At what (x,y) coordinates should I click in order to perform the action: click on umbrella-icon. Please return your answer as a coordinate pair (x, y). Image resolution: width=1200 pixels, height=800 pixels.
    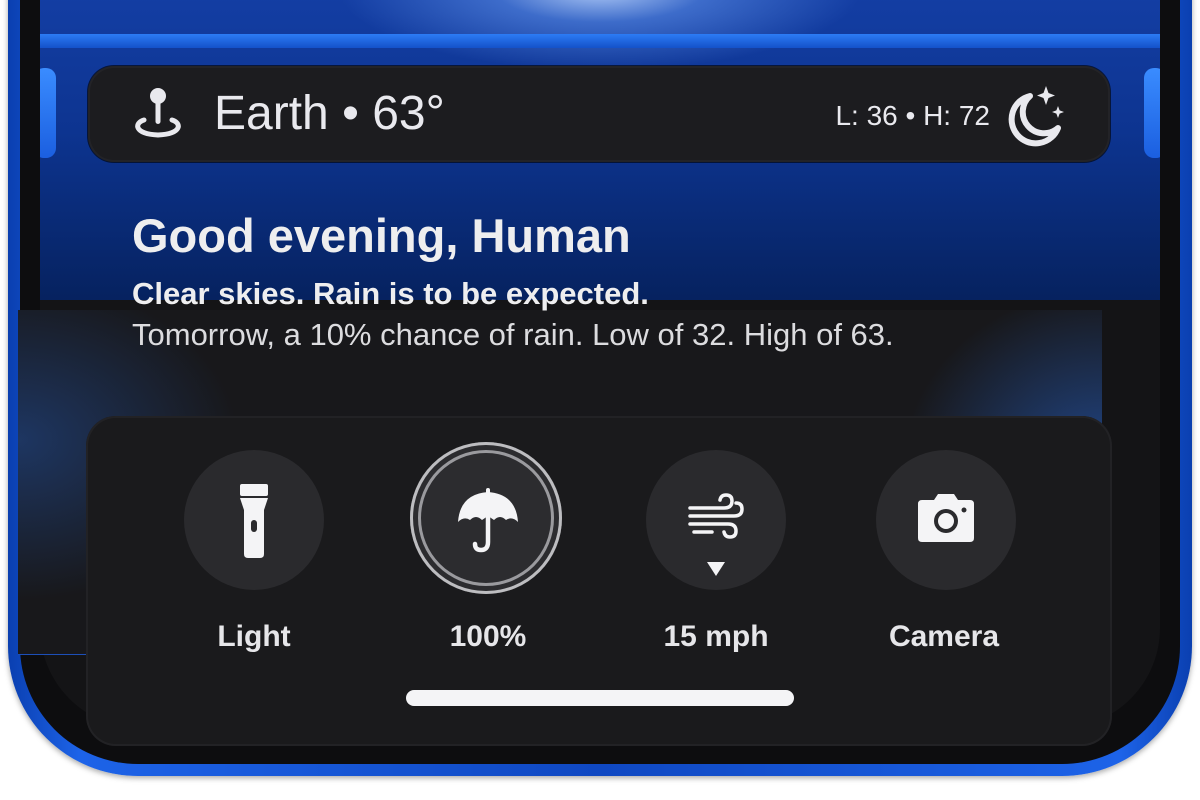
    Looking at the image, I should click on (488, 520).